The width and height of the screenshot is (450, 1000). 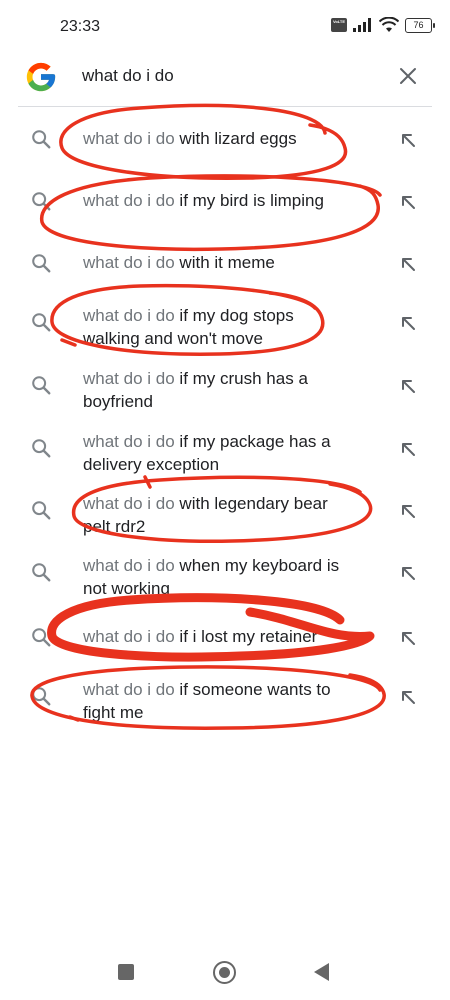 What do you see at coordinates (173, 338) in the screenshot?
I see `suggestion-completion-line2: walking and won't move` at bounding box center [173, 338].